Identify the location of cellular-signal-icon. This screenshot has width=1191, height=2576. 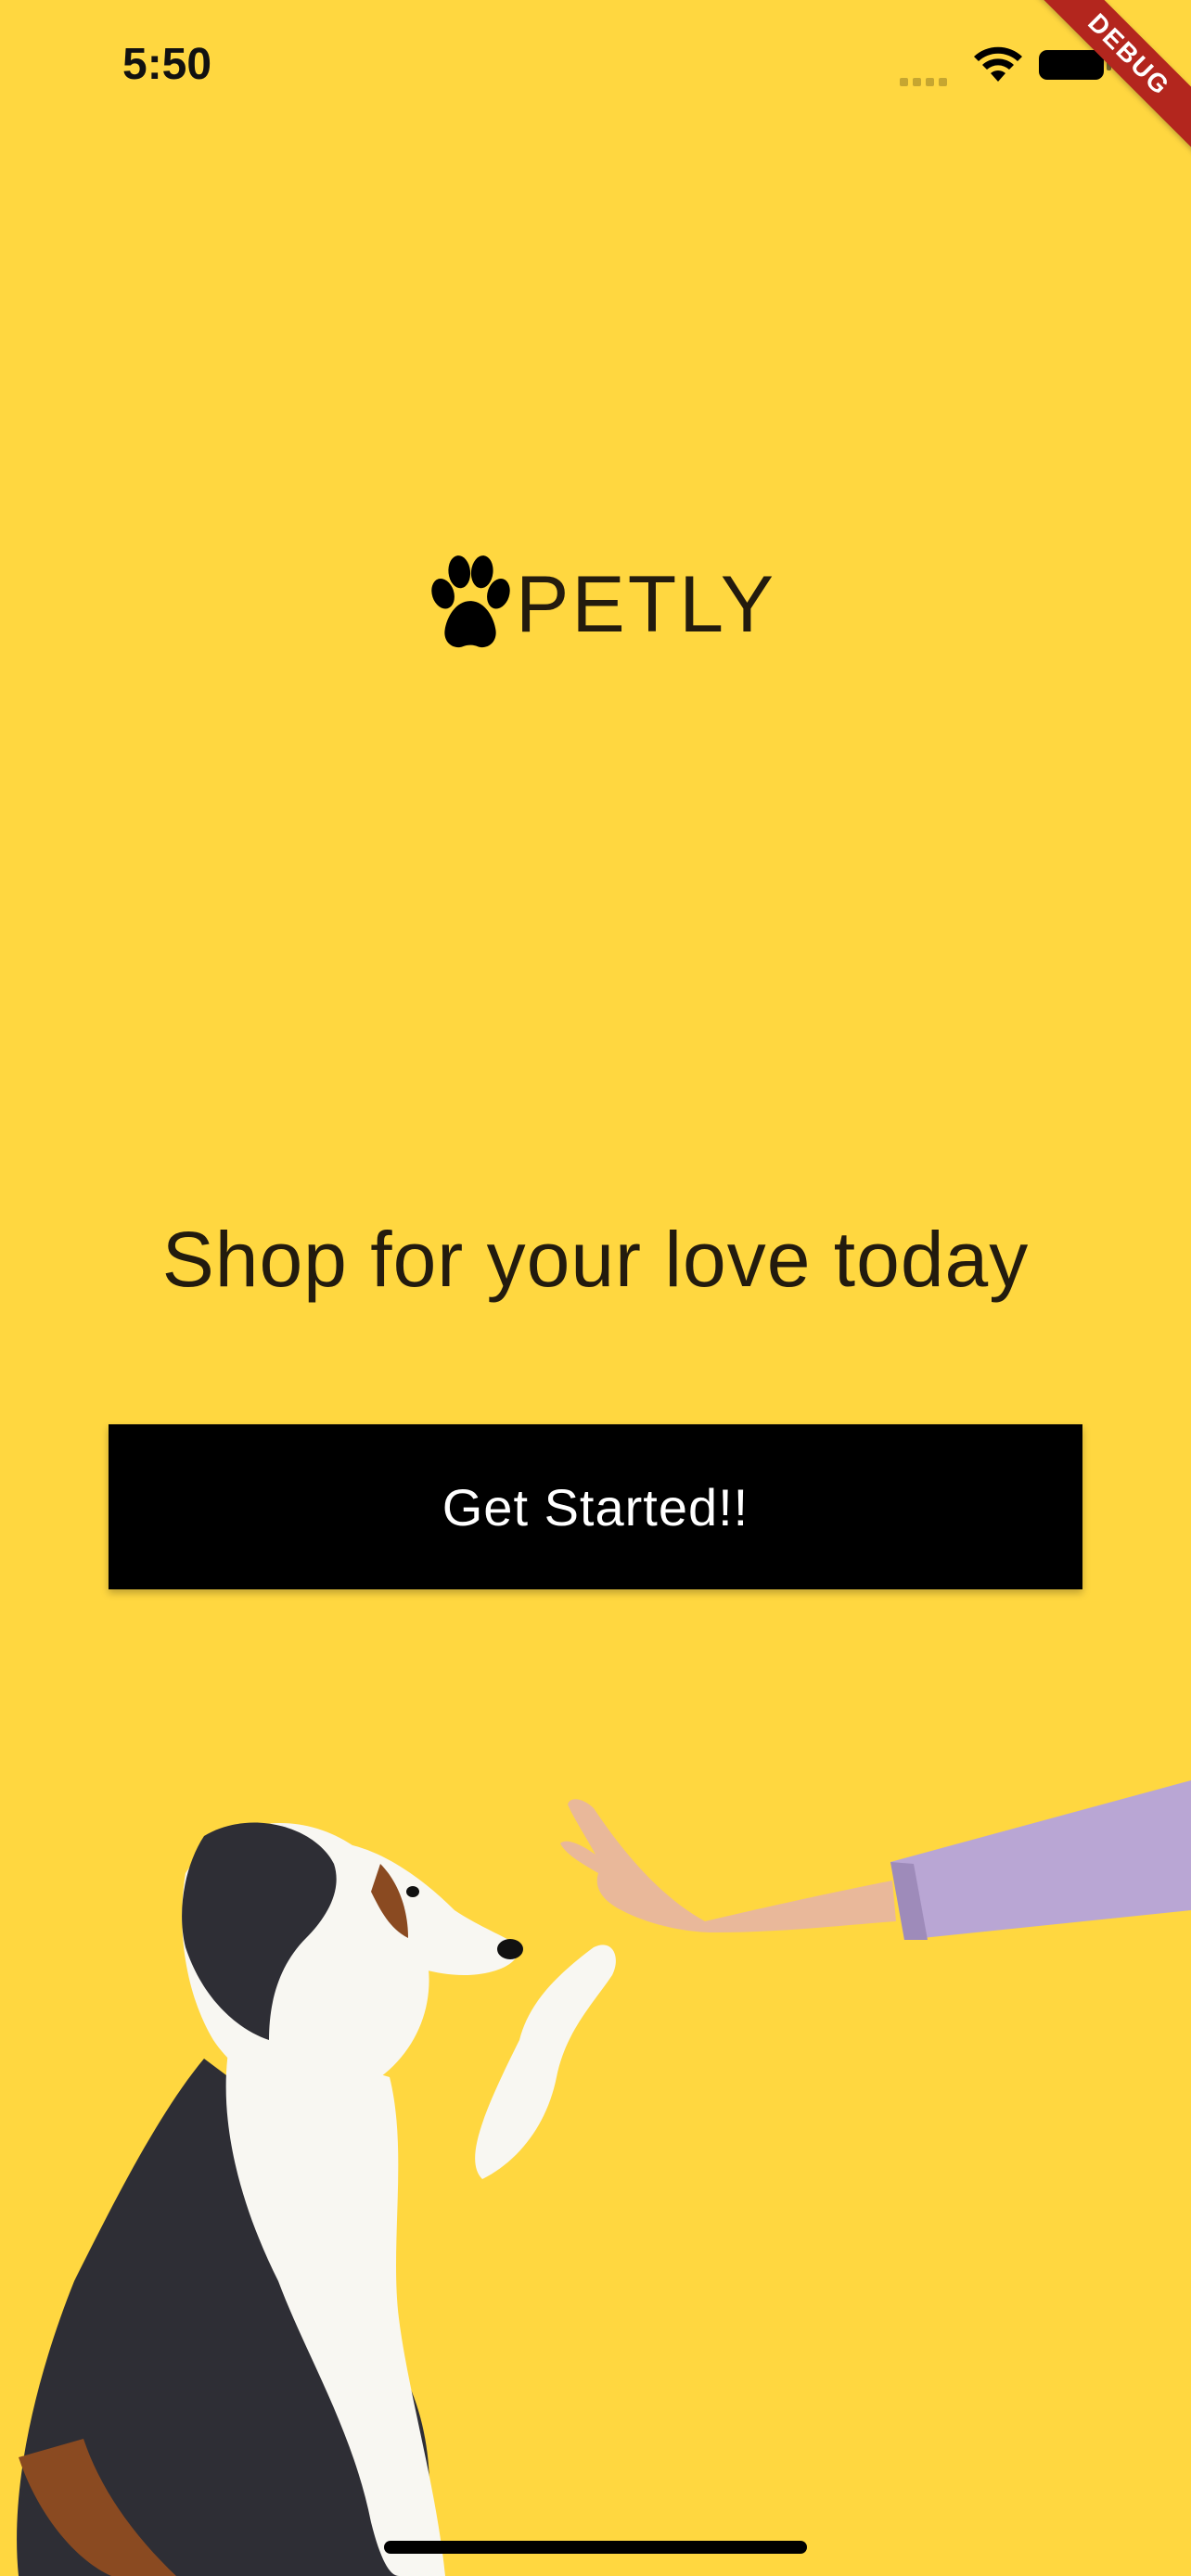
(926, 82).